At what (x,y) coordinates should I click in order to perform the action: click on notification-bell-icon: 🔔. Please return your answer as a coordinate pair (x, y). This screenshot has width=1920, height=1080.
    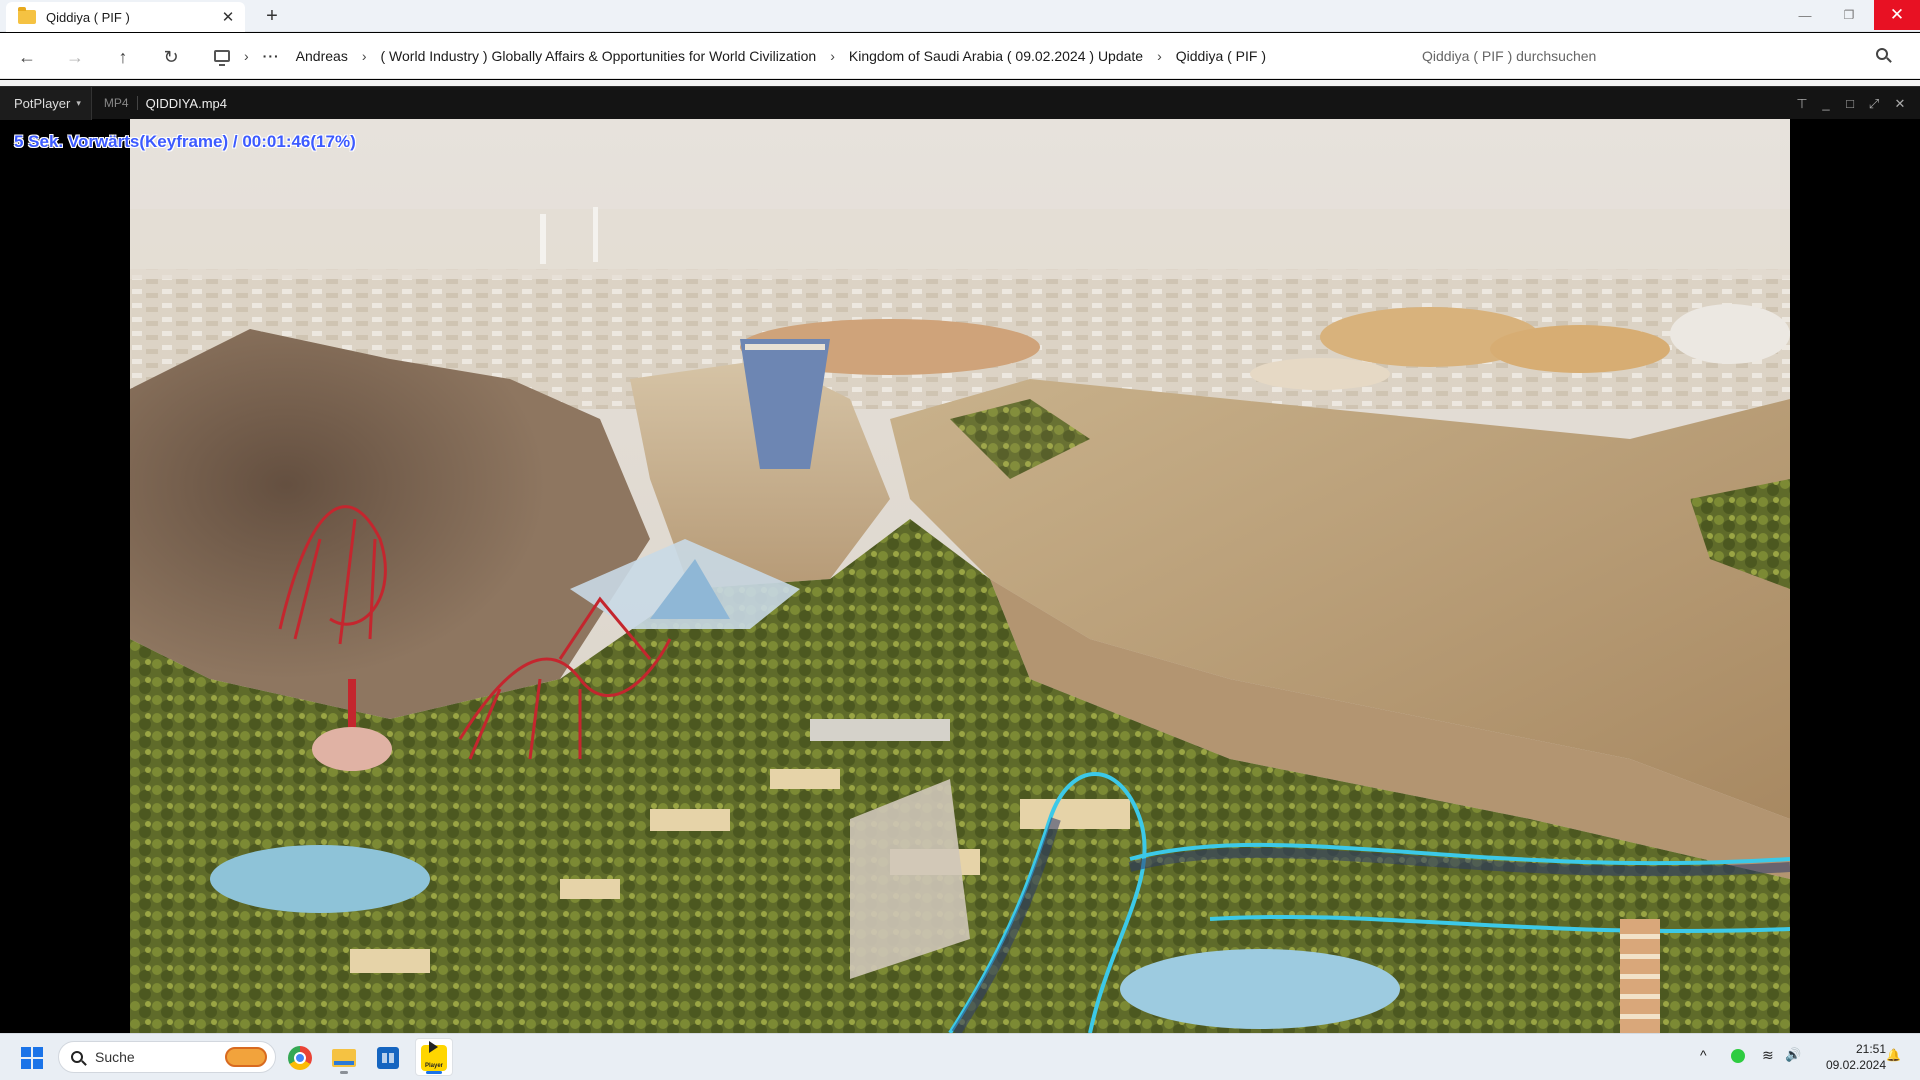
    Looking at the image, I should click on (1893, 1055).